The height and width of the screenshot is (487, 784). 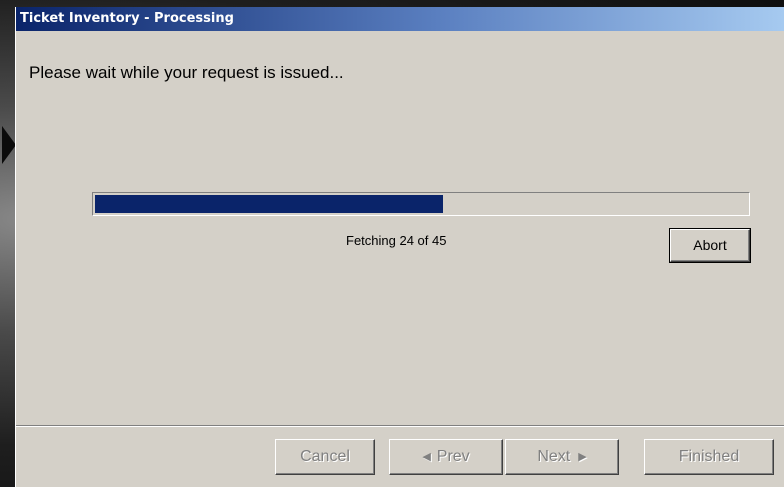 I want to click on next-button: Next ▶, so click(x=562, y=457).